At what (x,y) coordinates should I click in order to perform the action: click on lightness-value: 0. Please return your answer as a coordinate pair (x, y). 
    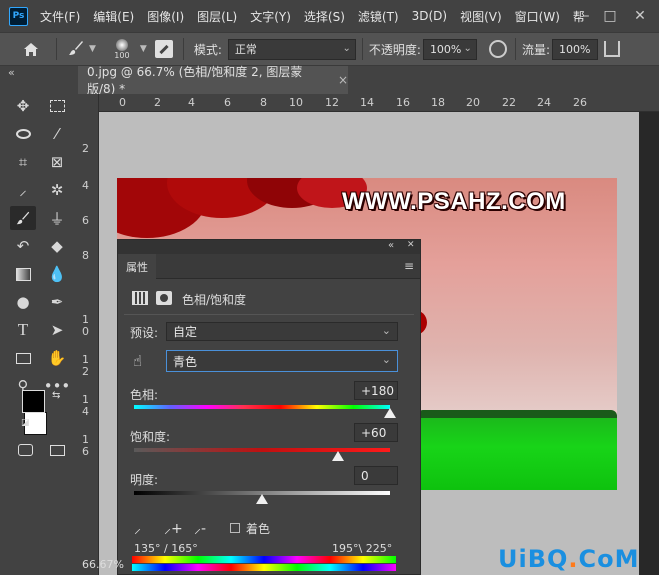
    Looking at the image, I should click on (365, 475).